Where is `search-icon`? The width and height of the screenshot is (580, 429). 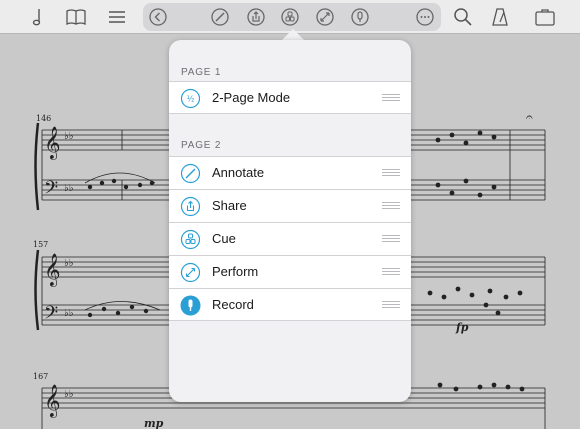 search-icon is located at coordinates (463, 17).